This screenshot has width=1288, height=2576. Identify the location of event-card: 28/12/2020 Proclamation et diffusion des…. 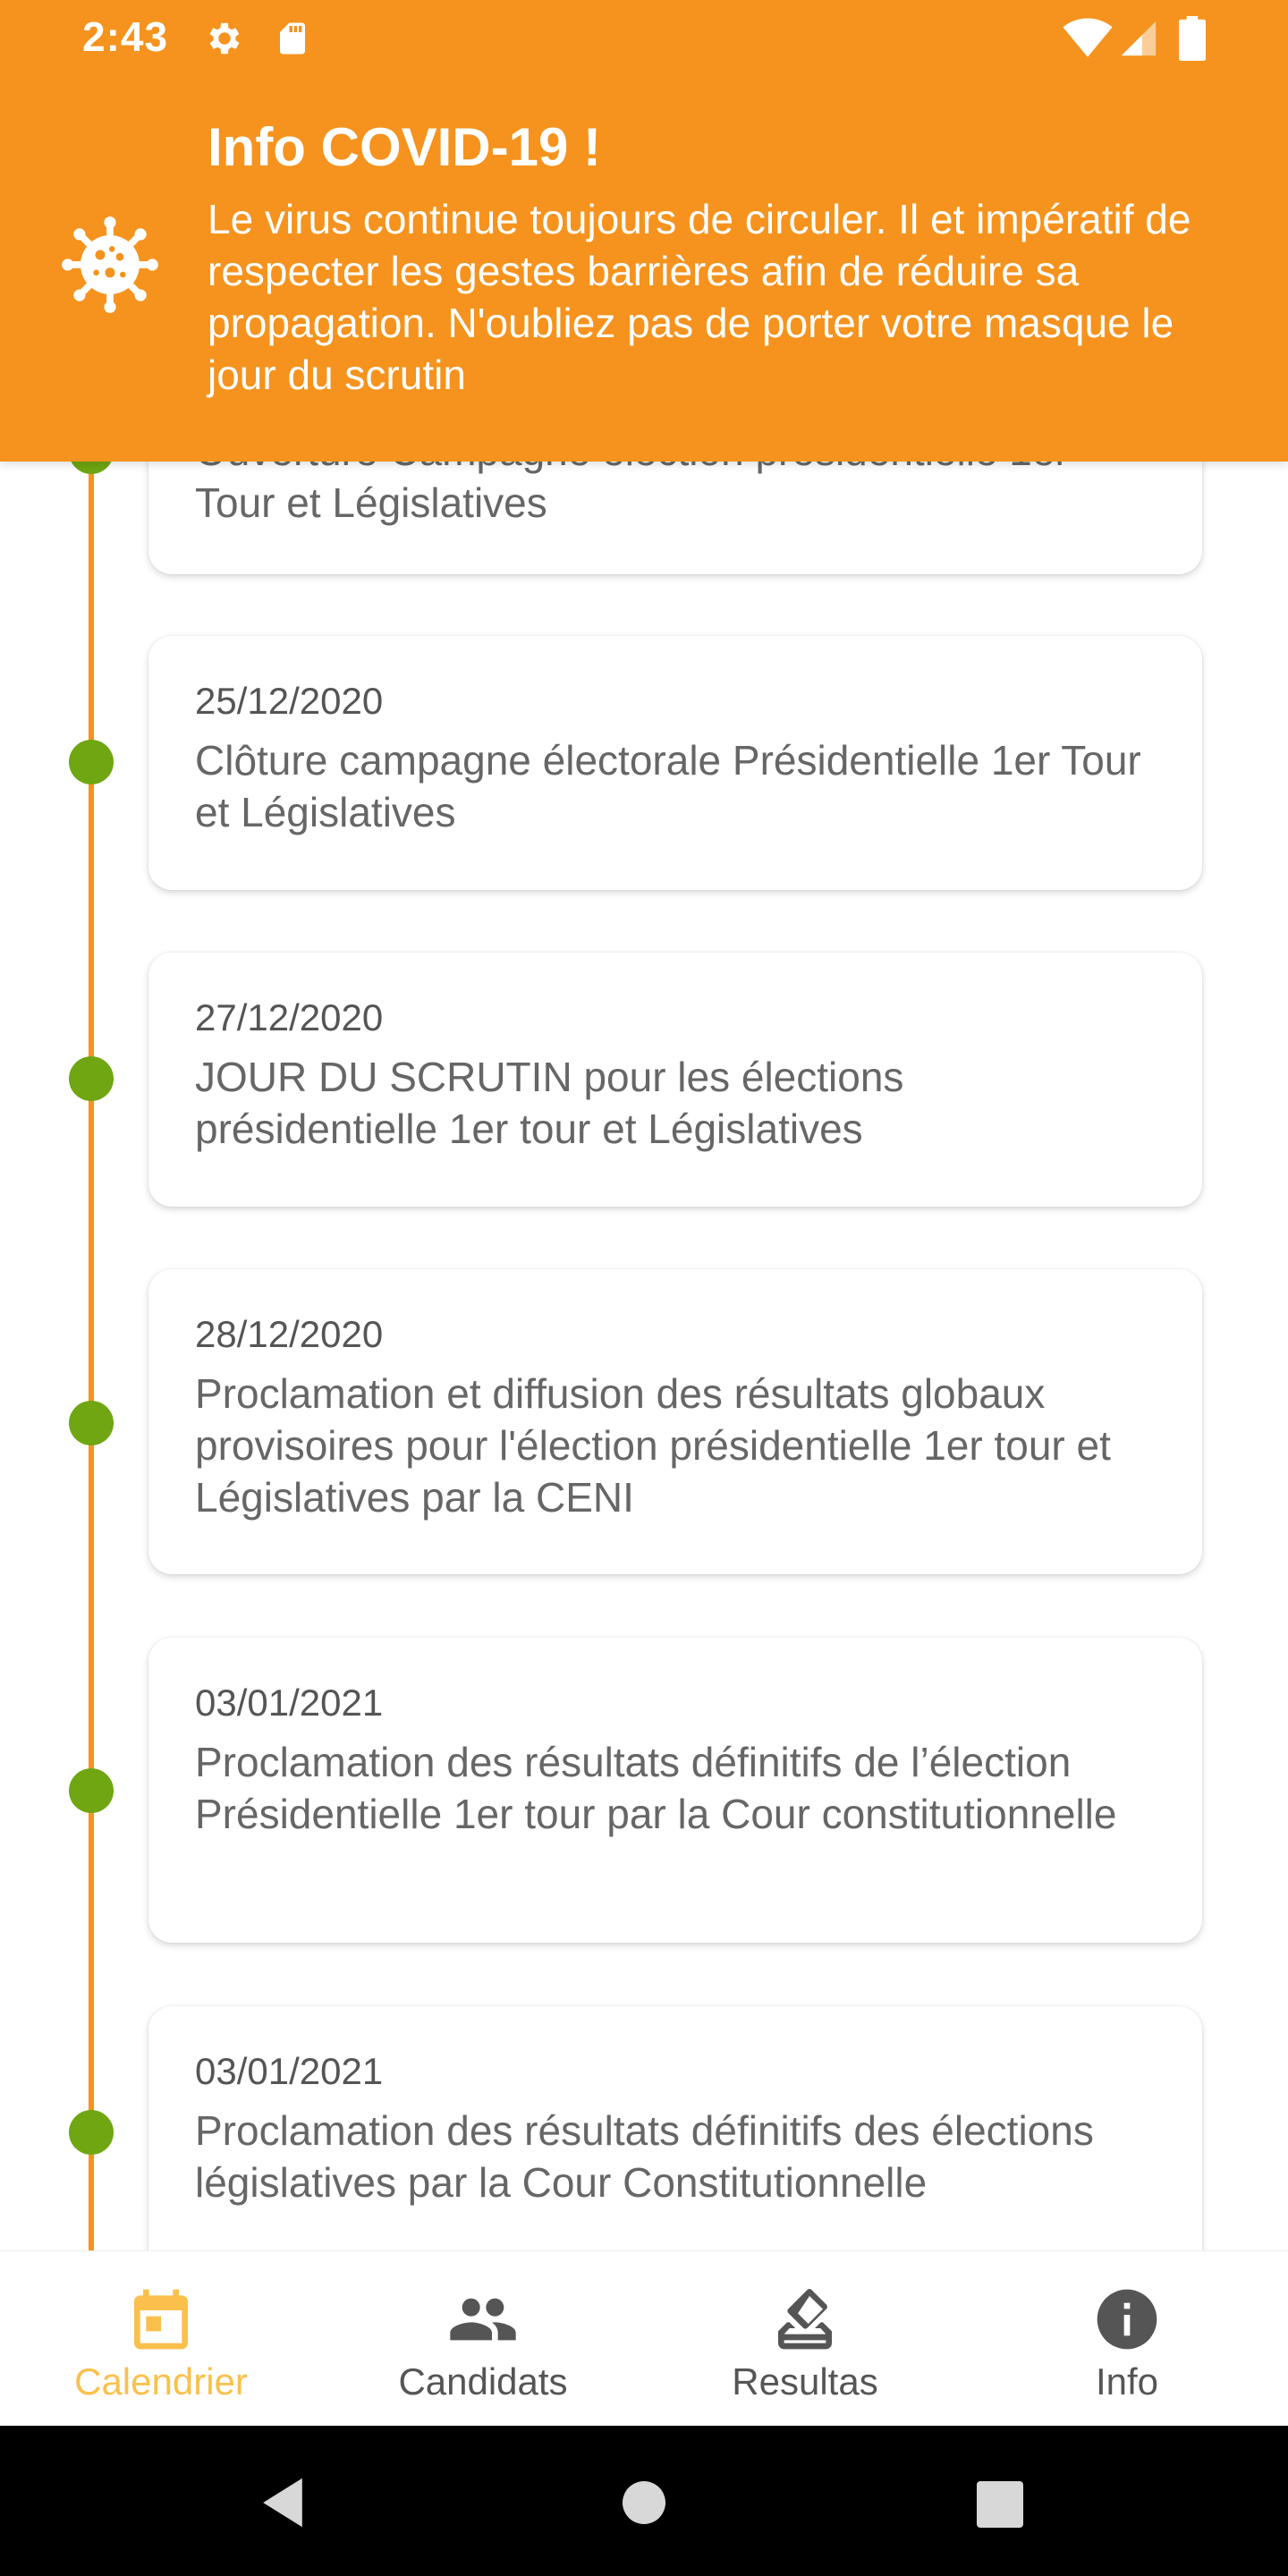
(675, 1421).